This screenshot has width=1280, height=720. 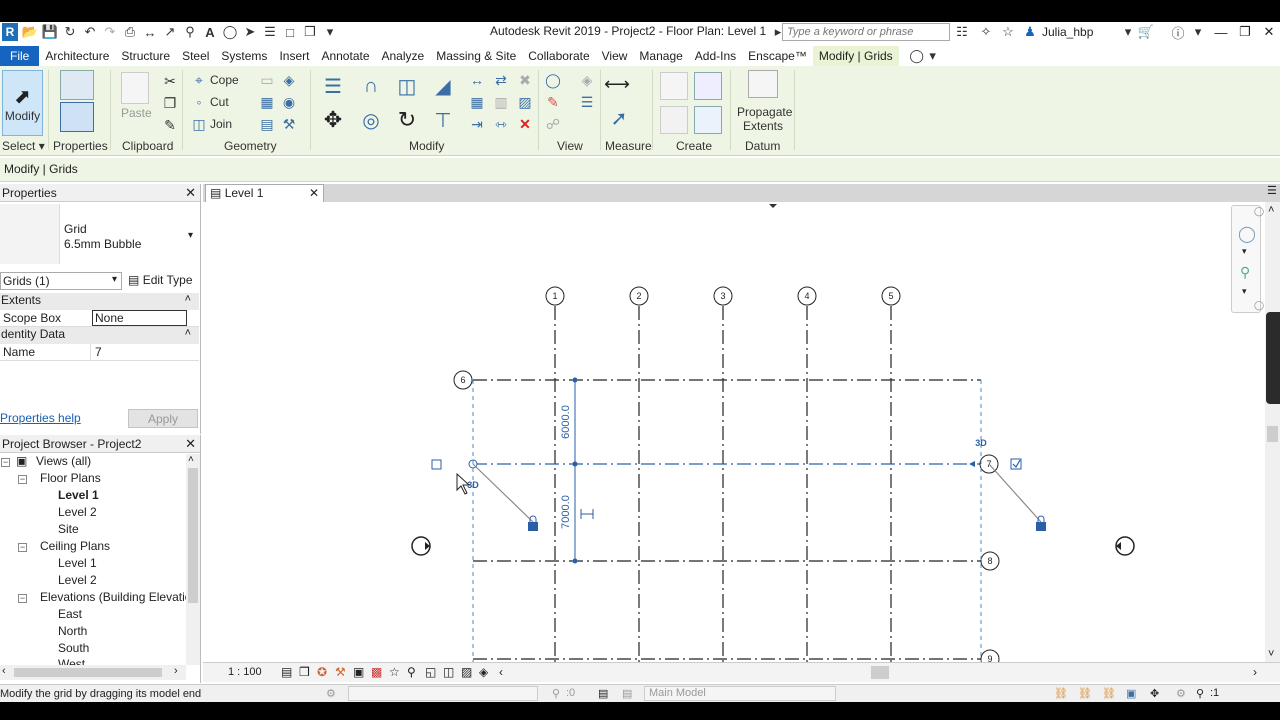 What do you see at coordinates (1244, 251) in the screenshot?
I see `wheel-dropdown-icon: ▾` at bounding box center [1244, 251].